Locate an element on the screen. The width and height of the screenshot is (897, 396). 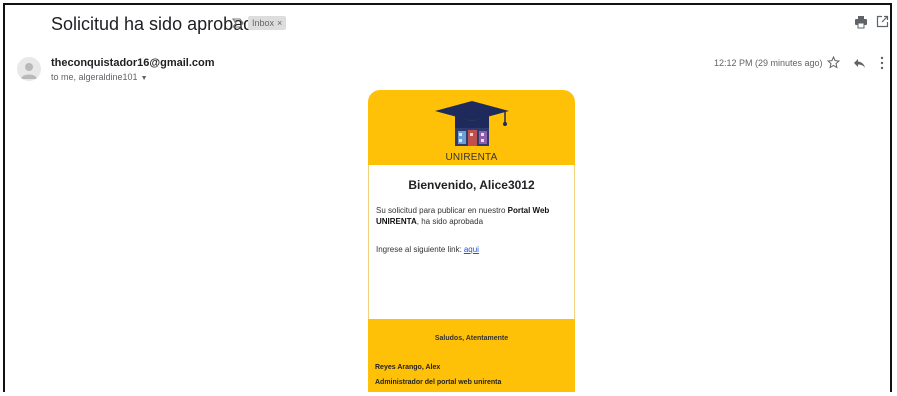
brand-name: UNIRENTA is located at coordinates (471, 157).